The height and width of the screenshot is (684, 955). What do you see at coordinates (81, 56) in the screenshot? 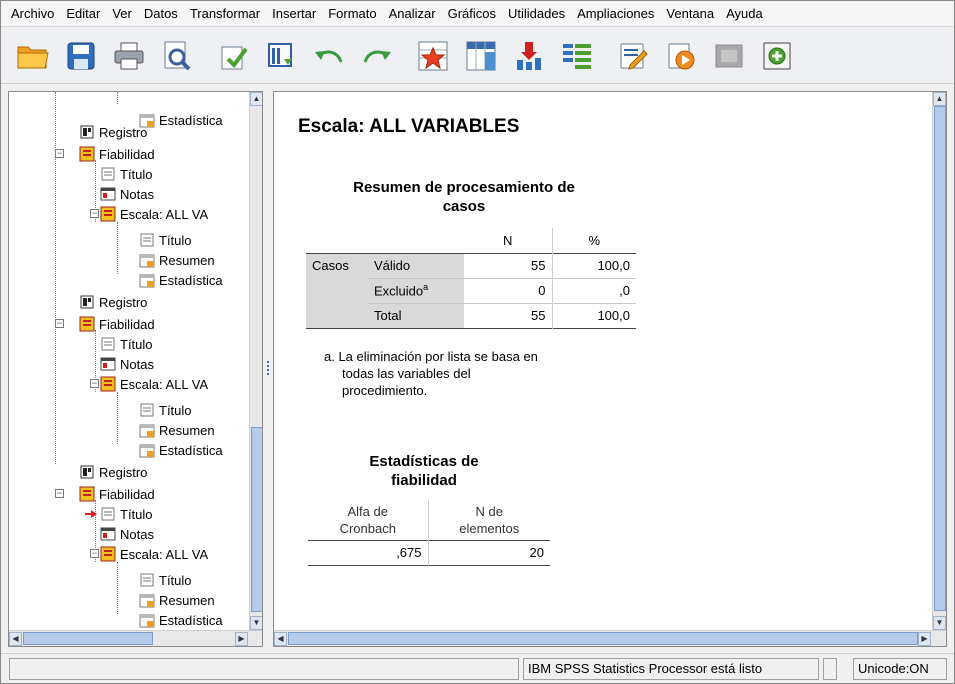
I see `save-icon` at bounding box center [81, 56].